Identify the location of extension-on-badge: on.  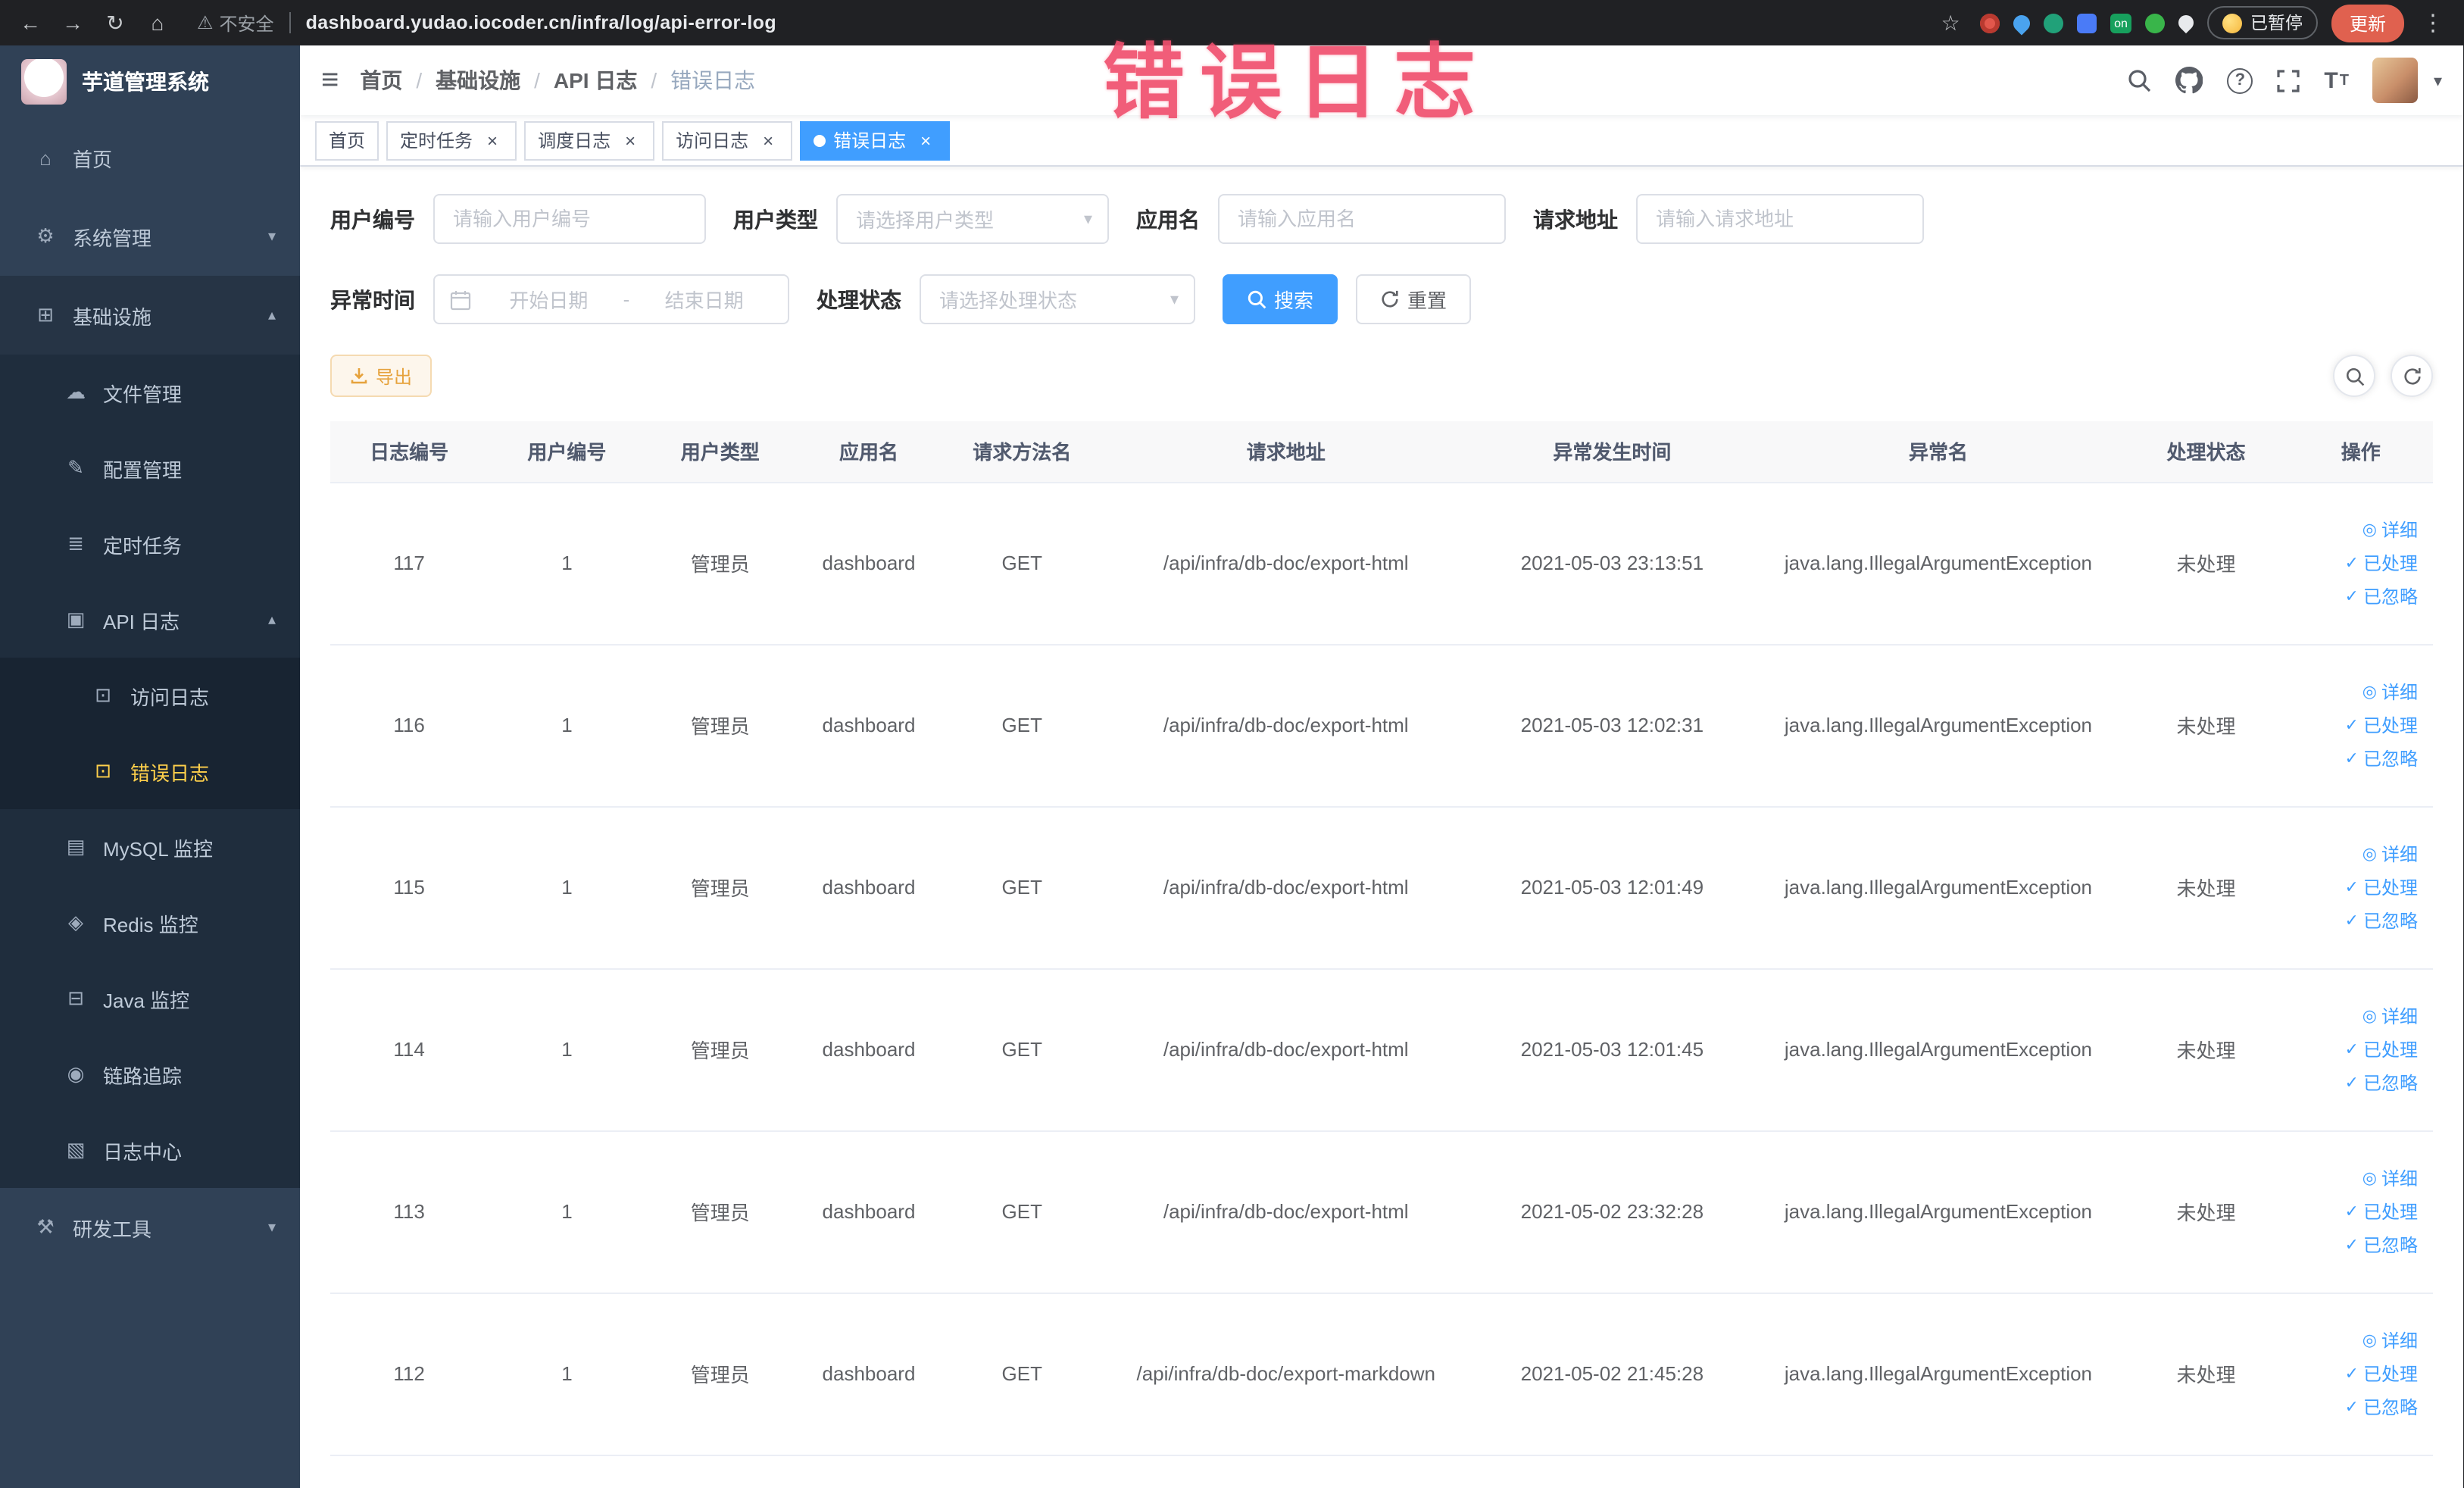
(2121, 23).